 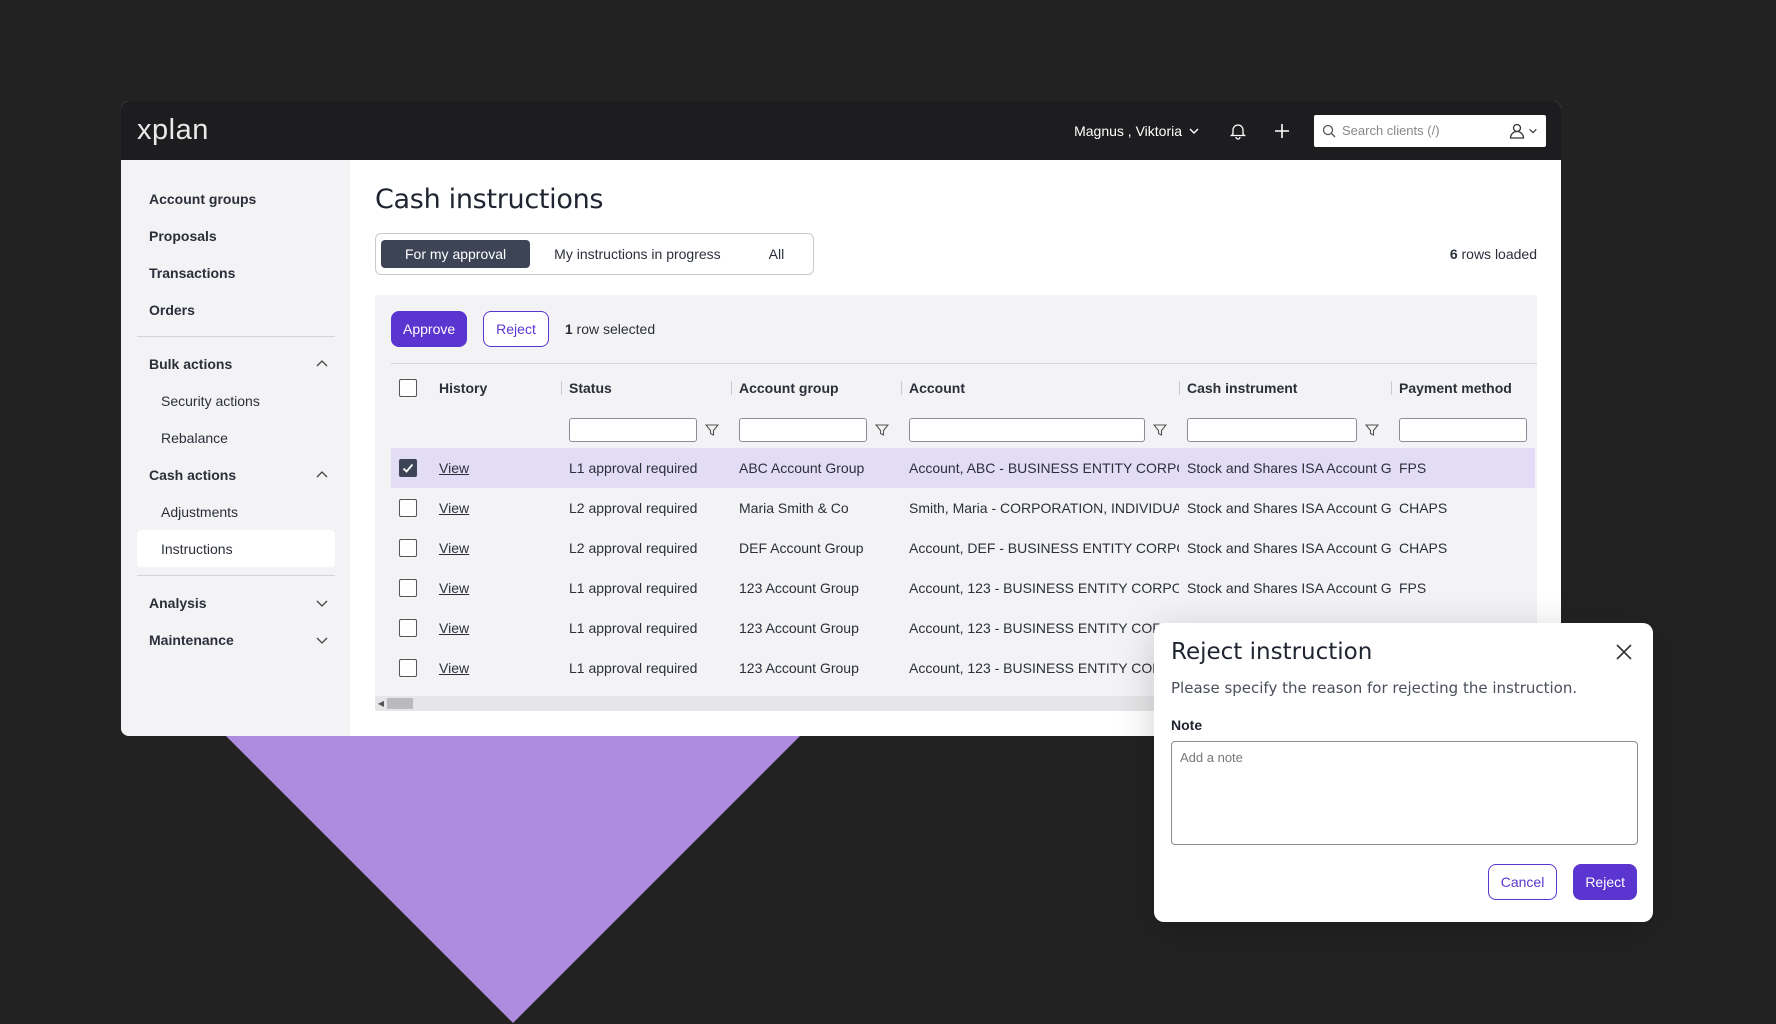 What do you see at coordinates (1463, 388) in the screenshot?
I see `column-header-payment-method: Payment method` at bounding box center [1463, 388].